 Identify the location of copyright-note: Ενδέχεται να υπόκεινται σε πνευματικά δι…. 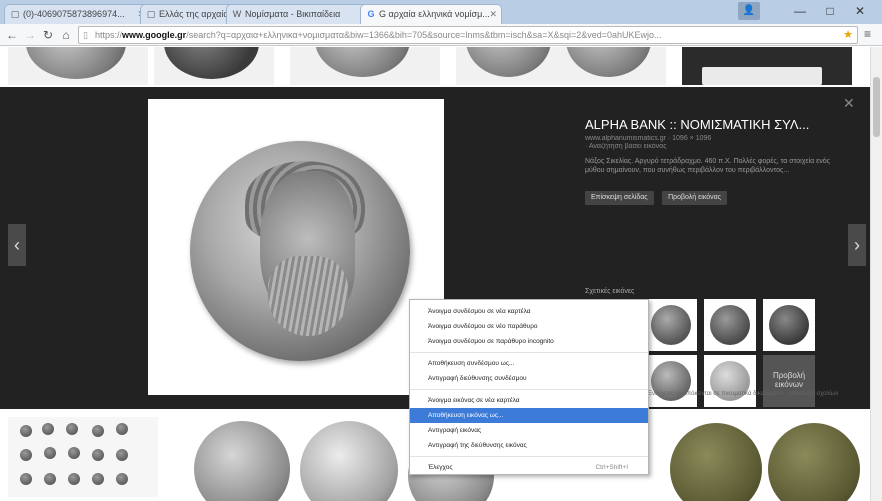
(743, 394).